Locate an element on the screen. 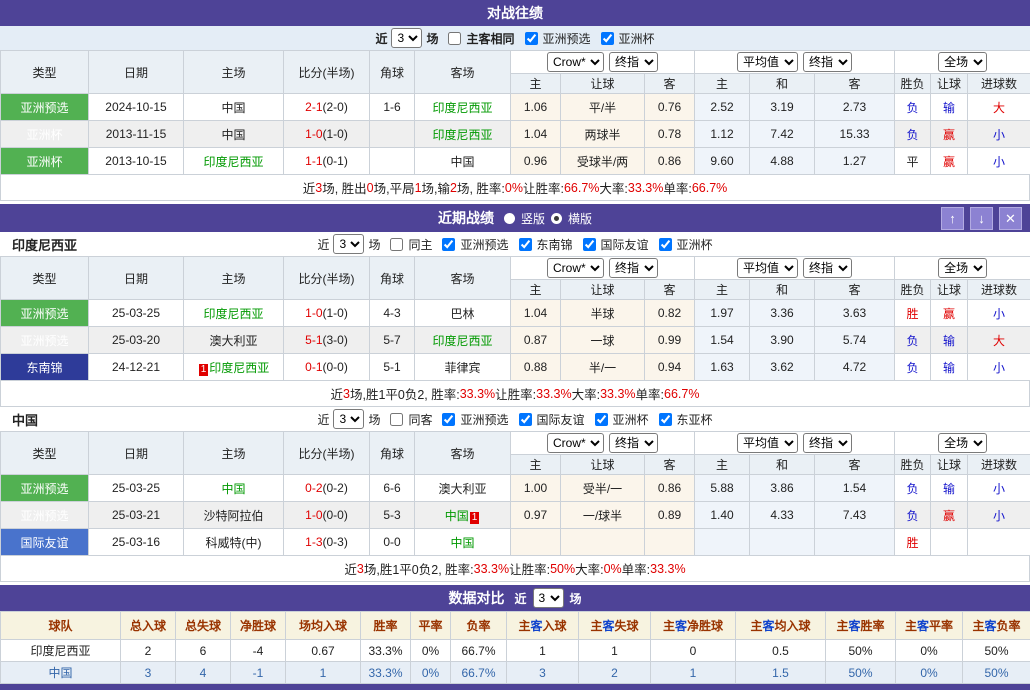 This screenshot has height=690, width=1030. date-cell: 2013-11-15 is located at coordinates (136, 134).